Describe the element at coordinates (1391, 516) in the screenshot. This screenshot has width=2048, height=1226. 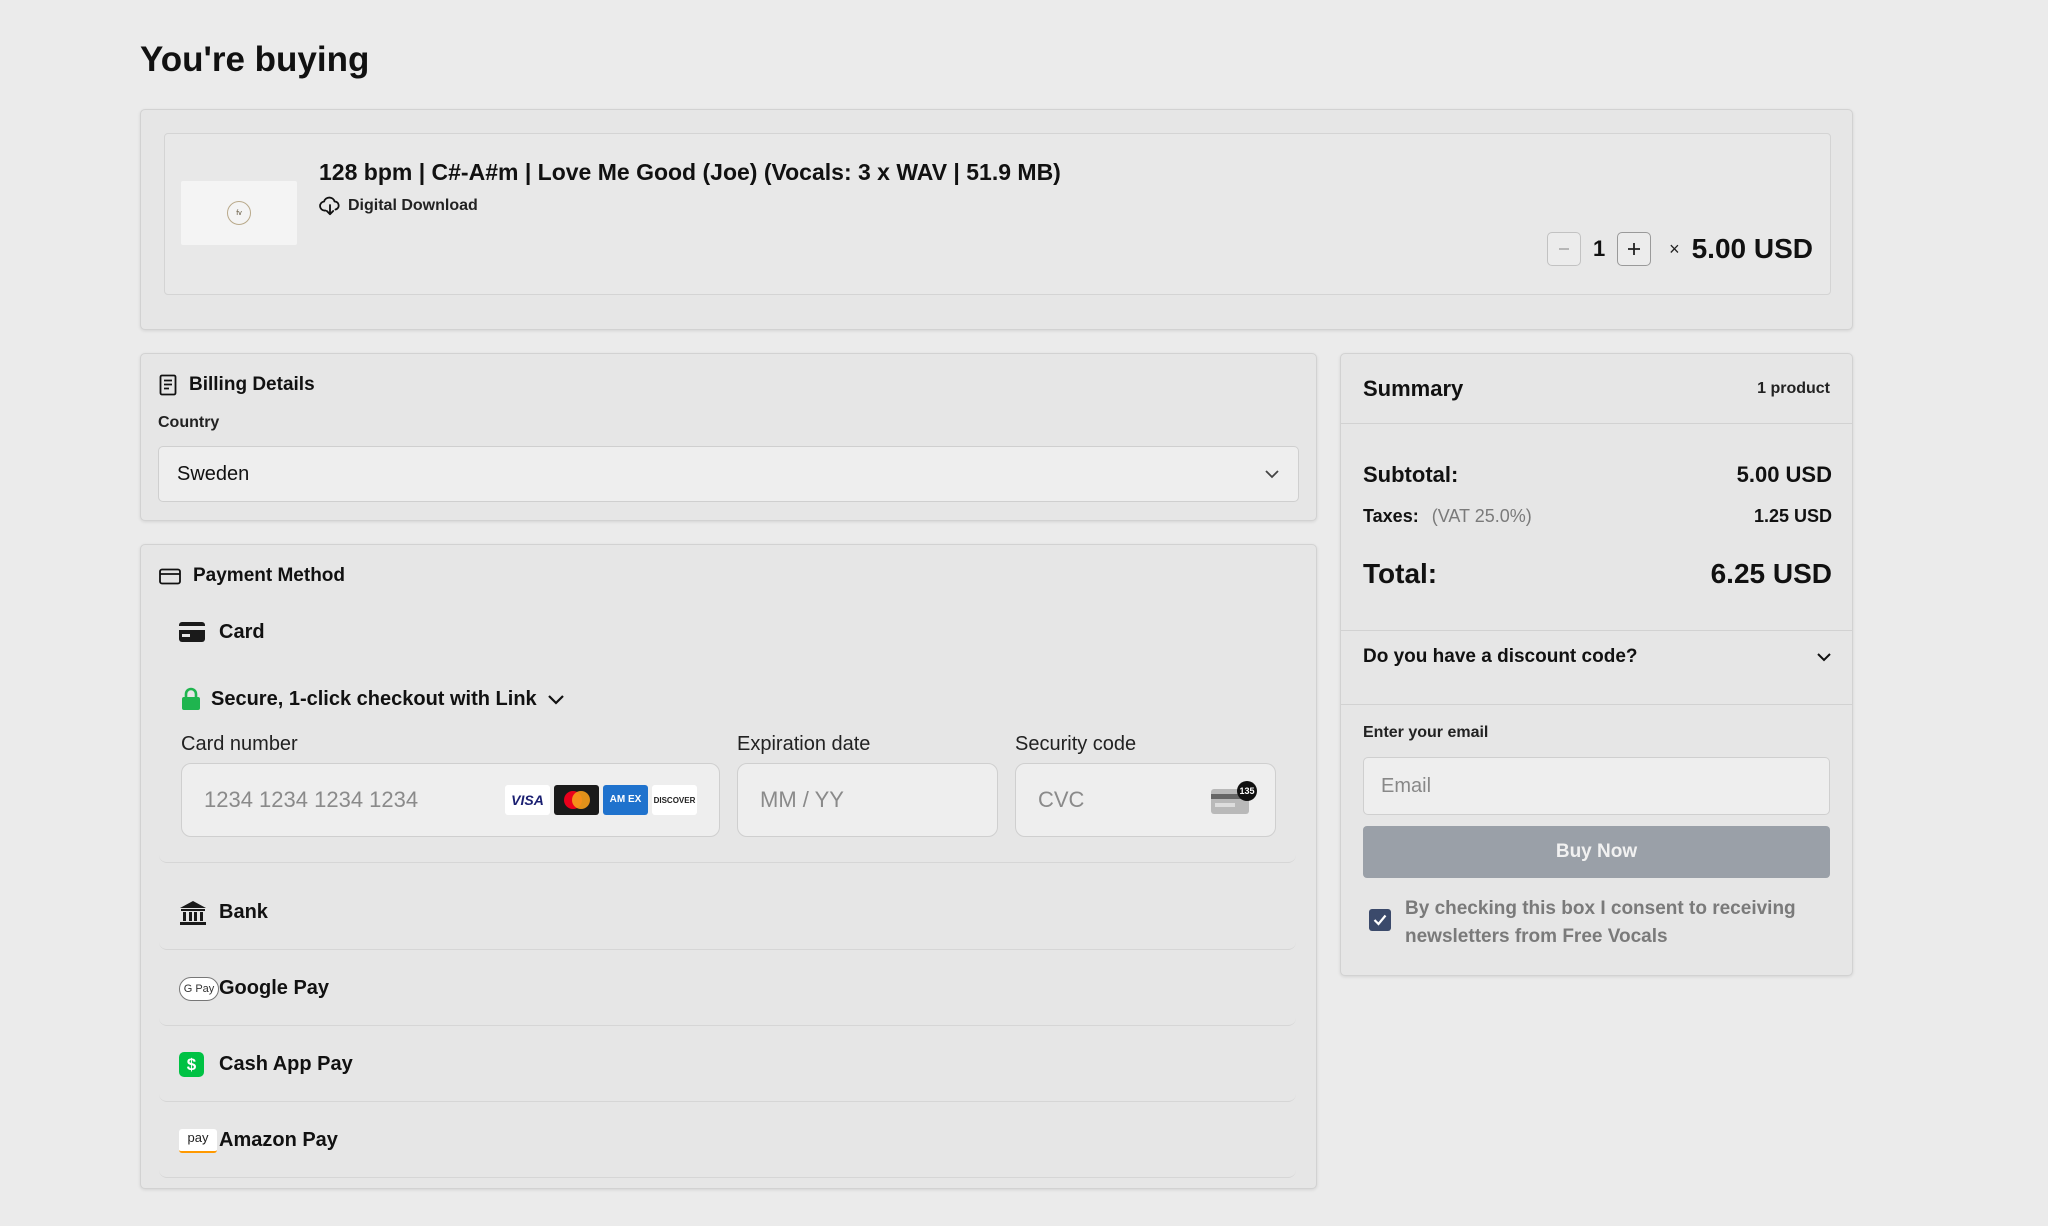
I see `taxes-label: Taxes:` at that location.